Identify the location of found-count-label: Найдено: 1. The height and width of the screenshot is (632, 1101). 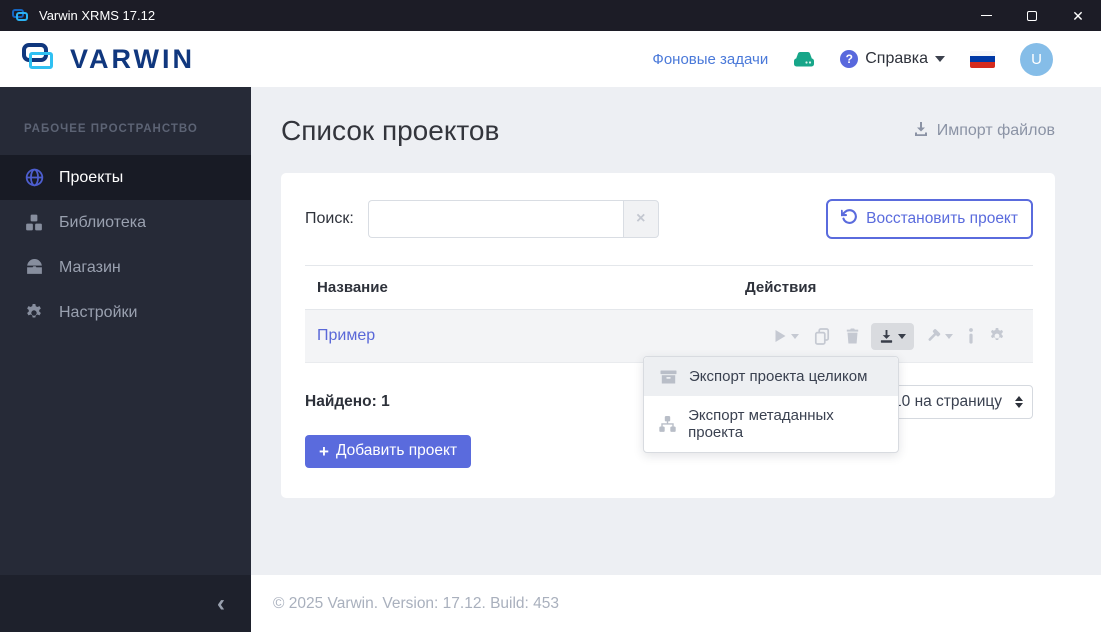
(347, 401).